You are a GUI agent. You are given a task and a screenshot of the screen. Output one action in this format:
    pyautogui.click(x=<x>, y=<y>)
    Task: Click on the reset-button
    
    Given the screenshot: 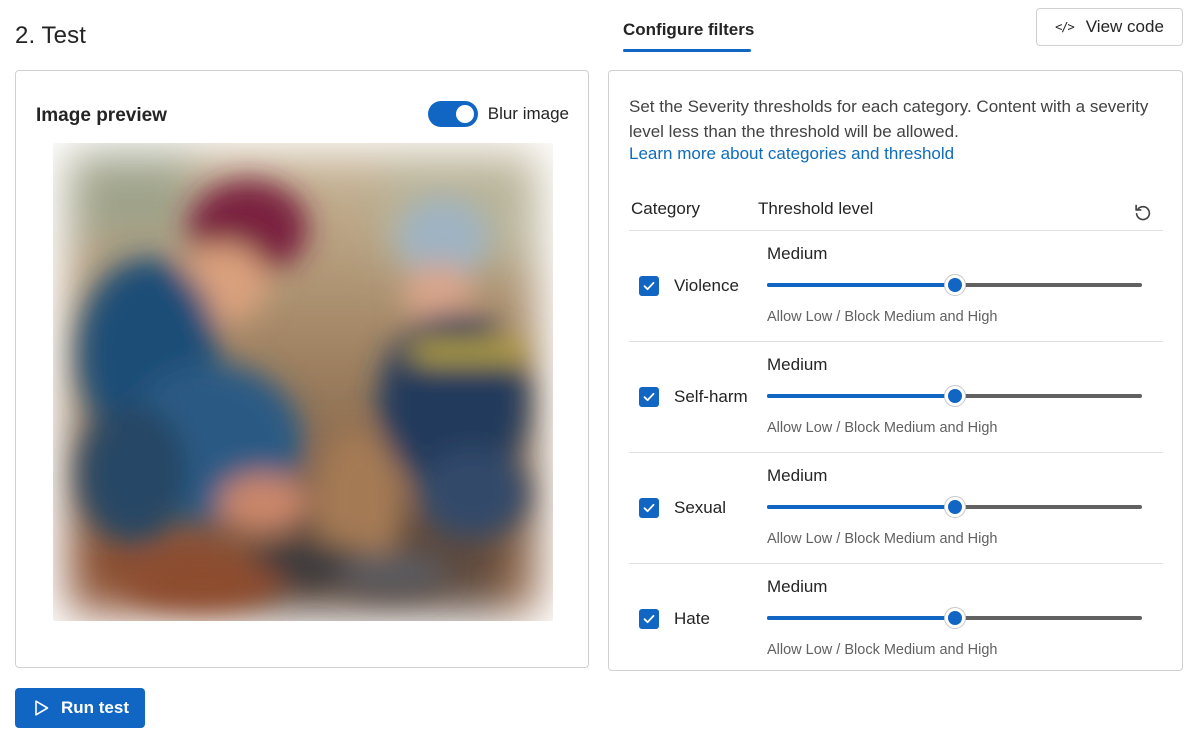 What is the action you would take?
    pyautogui.click(x=1143, y=212)
    